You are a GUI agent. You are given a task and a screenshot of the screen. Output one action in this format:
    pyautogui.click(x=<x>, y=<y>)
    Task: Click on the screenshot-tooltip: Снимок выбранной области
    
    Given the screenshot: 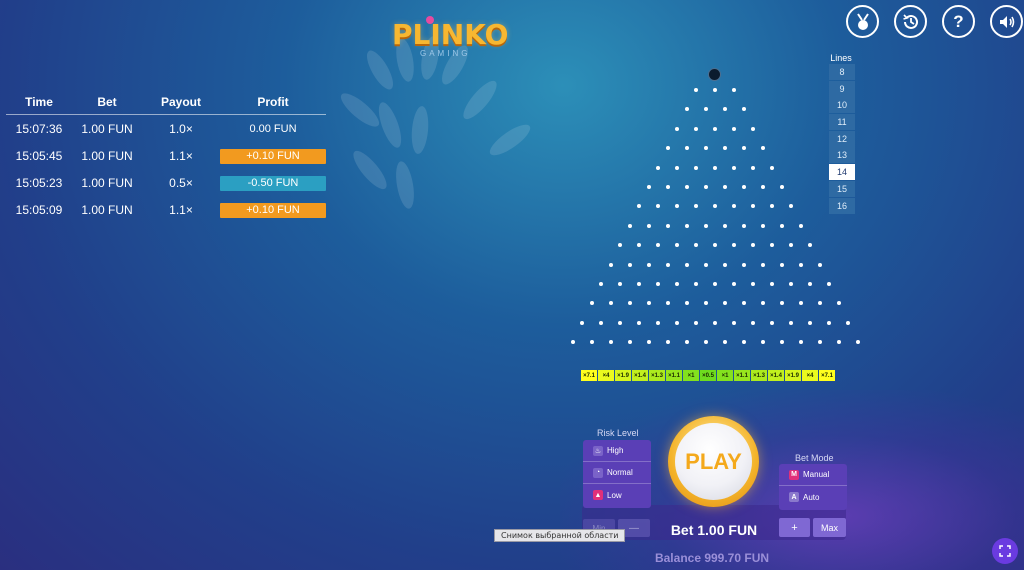 What is the action you would take?
    pyautogui.click(x=560, y=535)
    